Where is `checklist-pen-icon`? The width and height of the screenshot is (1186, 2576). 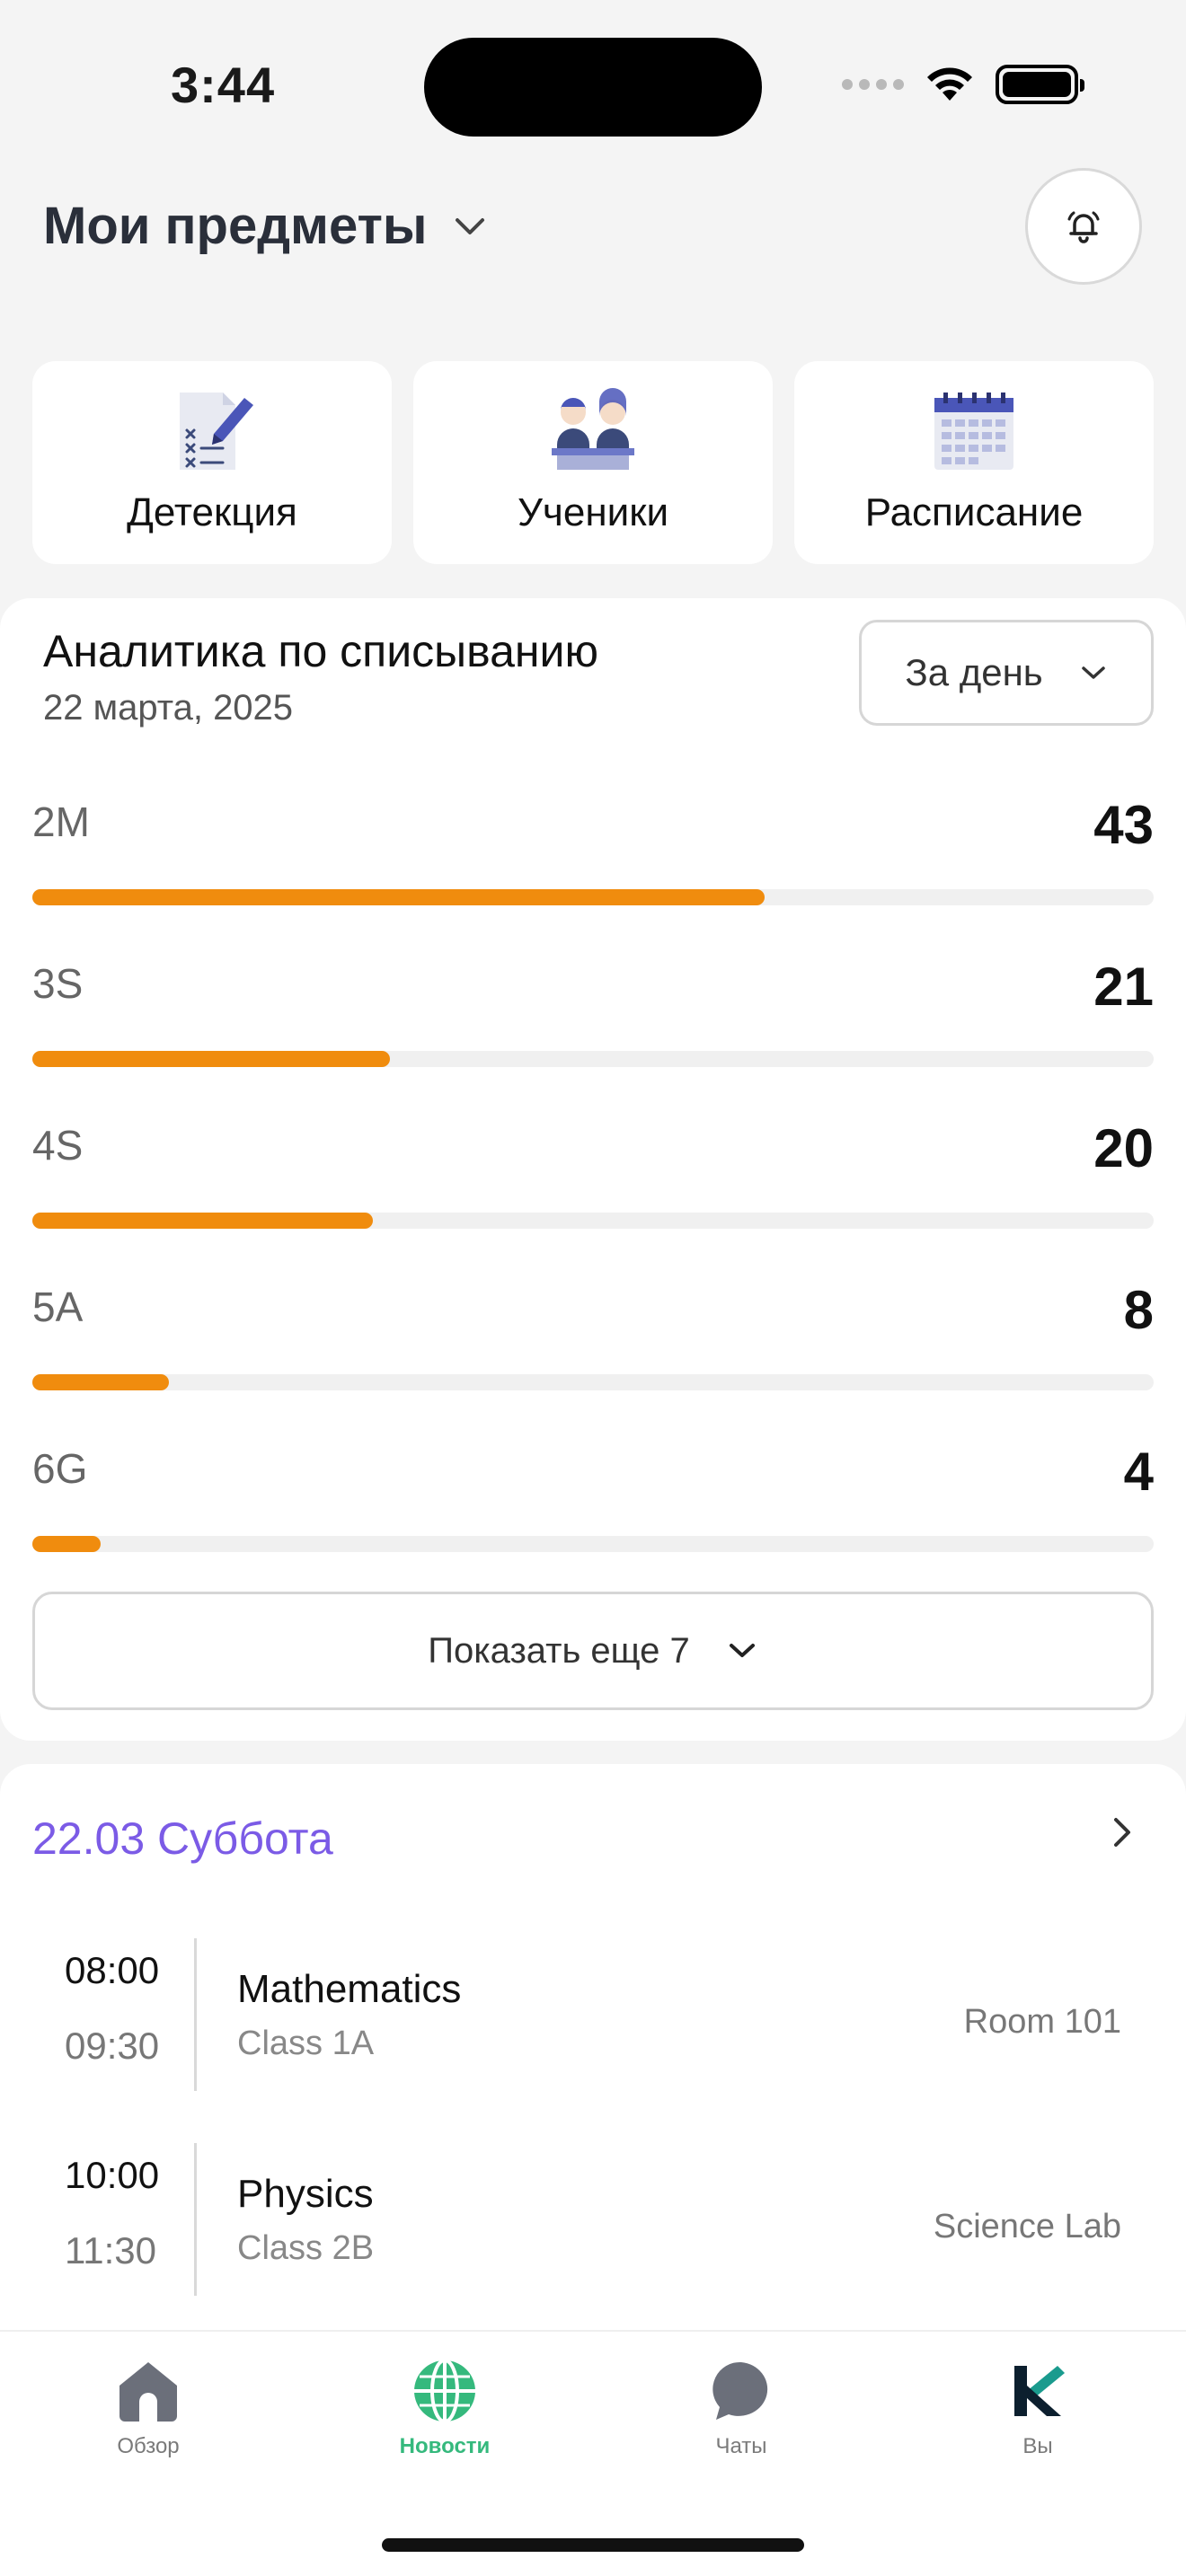
checklist-pen-icon is located at coordinates (212, 430).